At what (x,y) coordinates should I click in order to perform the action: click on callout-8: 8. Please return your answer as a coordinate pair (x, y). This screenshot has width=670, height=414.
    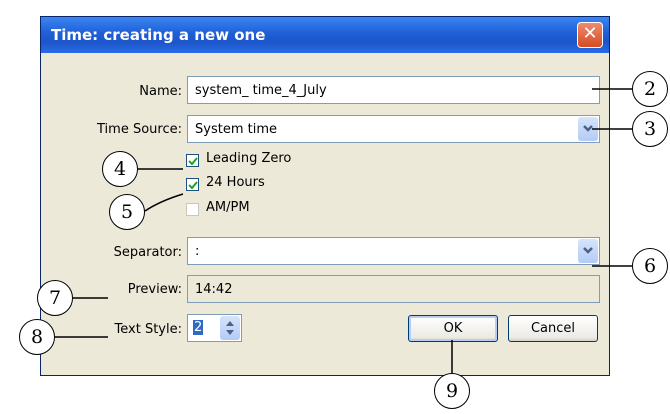
    Looking at the image, I should click on (37, 337).